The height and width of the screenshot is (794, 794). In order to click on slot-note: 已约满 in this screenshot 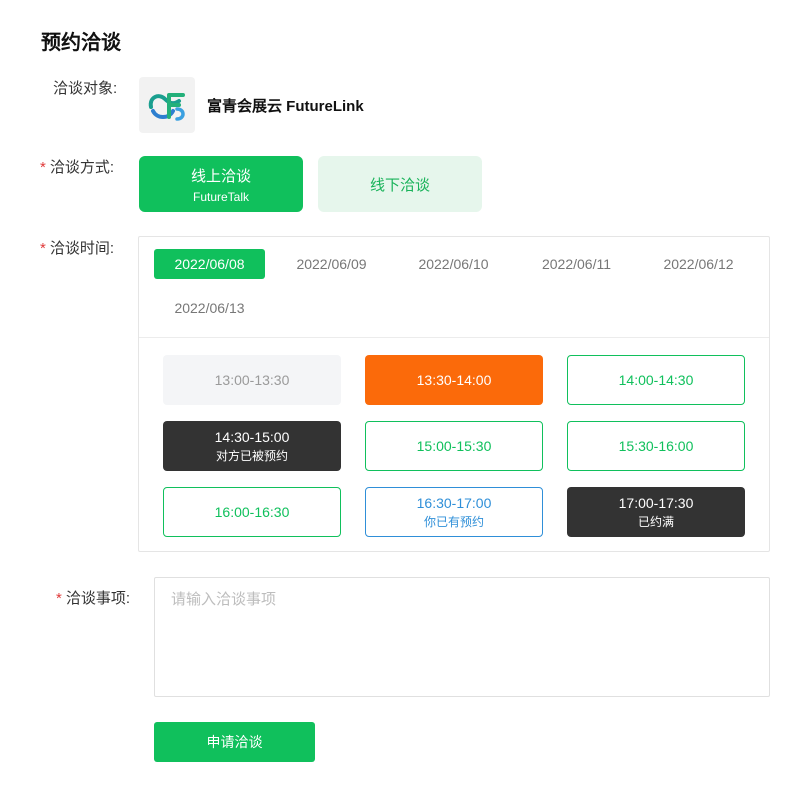, I will do `click(655, 521)`.